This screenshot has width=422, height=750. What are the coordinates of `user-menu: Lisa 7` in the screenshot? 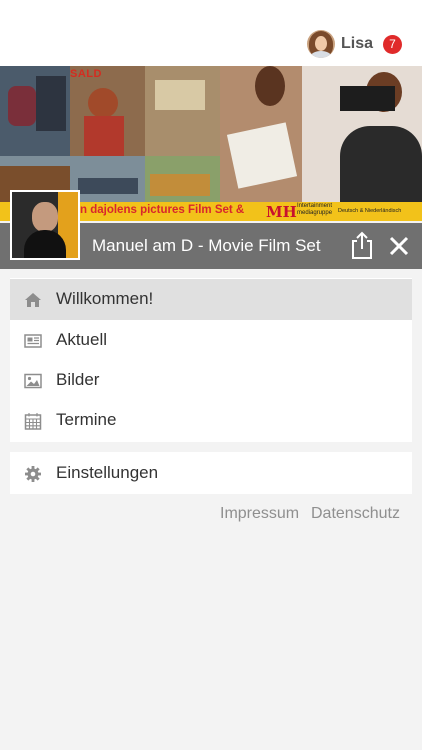 It's located at (354, 44).